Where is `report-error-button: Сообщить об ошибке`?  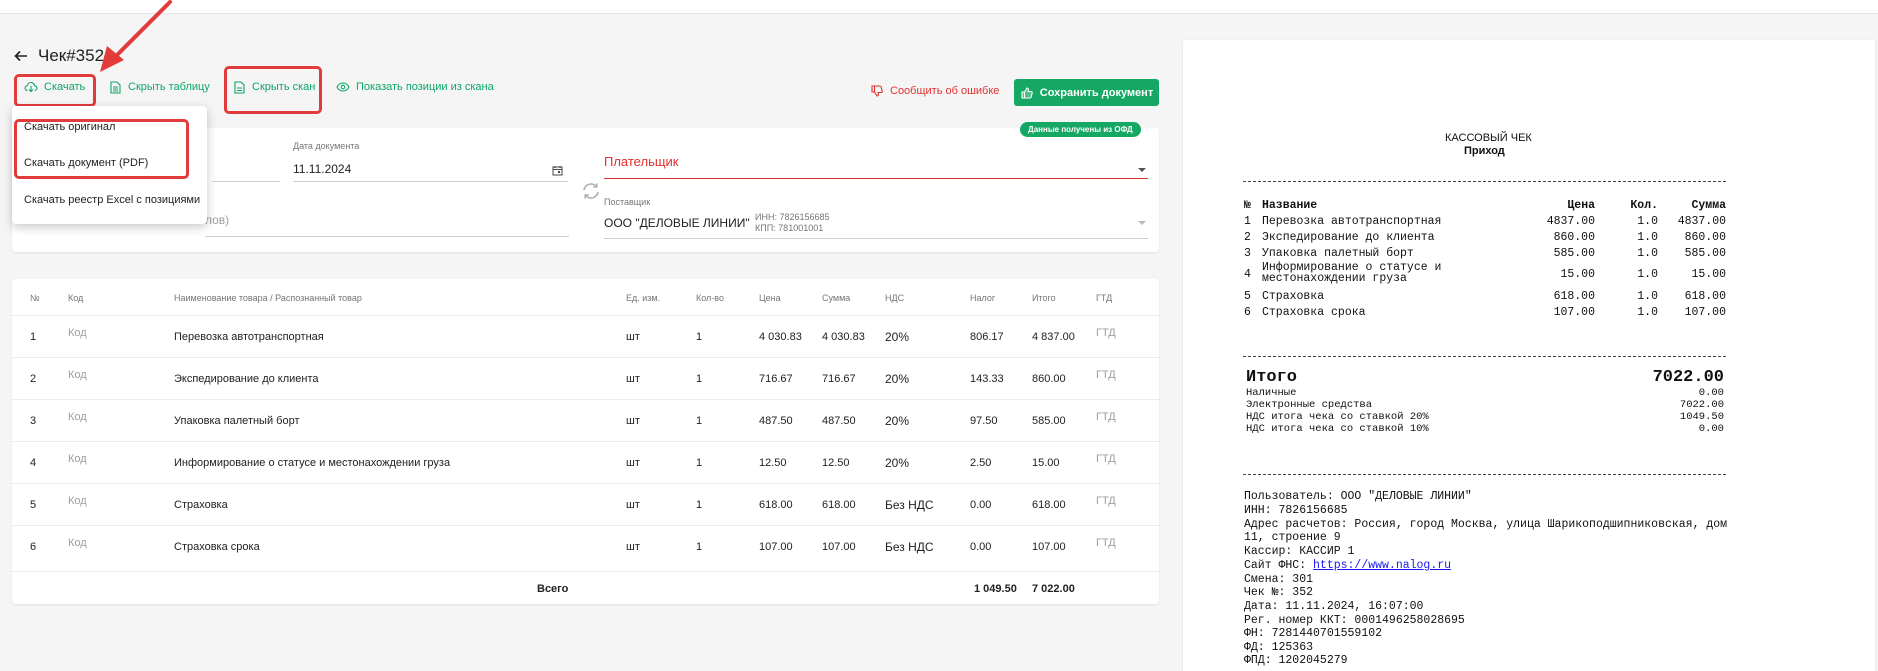 report-error-button: Сообщить об ошибке is located at coordinates (934, 91).